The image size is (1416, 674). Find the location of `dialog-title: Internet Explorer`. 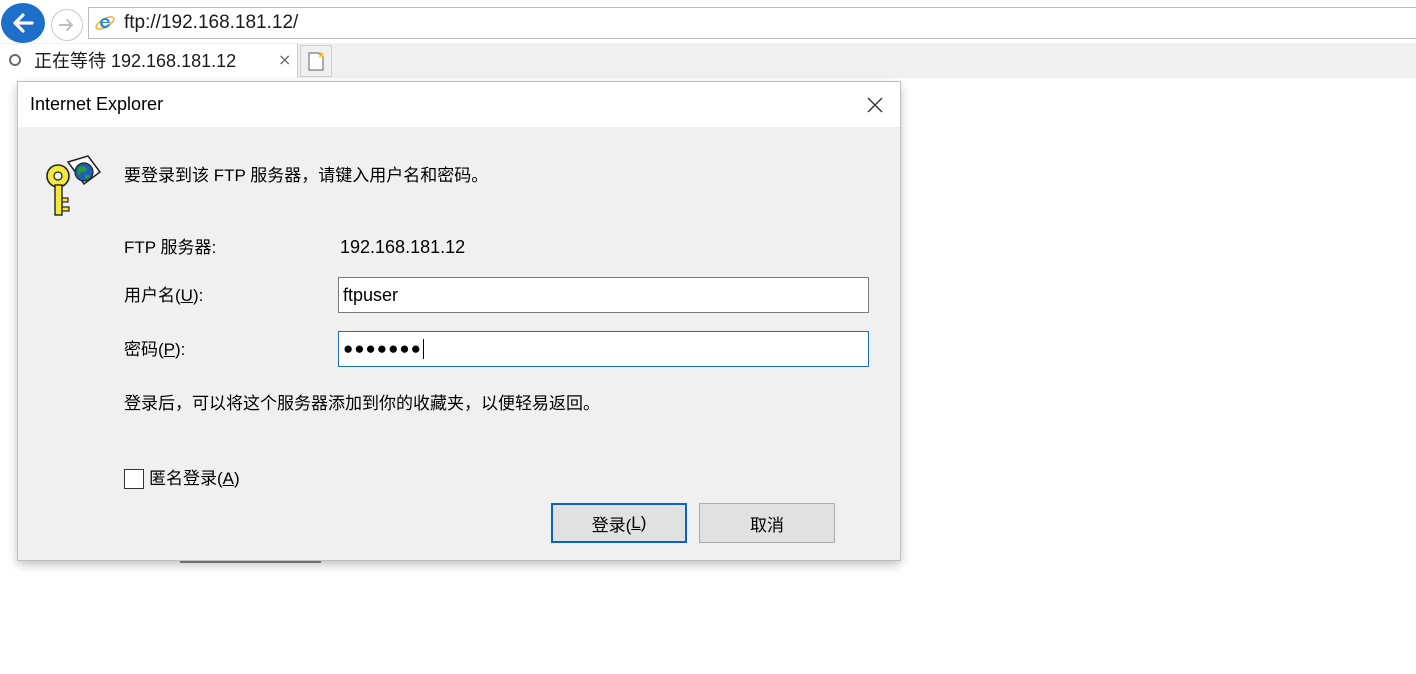

dialog-title: Internet Explorer is located at coordinates (97, 104).